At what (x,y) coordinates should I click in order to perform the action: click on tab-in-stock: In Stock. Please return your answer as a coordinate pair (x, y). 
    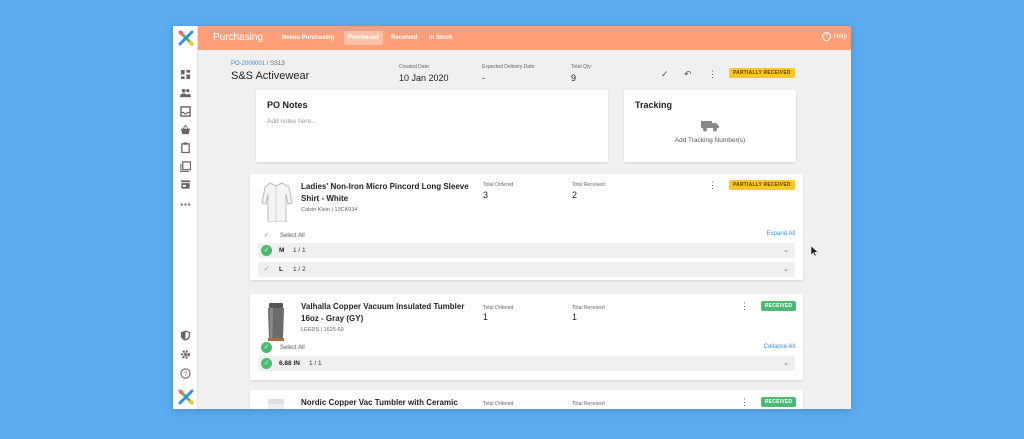
    Looking at the image, I should click on (440, 38).